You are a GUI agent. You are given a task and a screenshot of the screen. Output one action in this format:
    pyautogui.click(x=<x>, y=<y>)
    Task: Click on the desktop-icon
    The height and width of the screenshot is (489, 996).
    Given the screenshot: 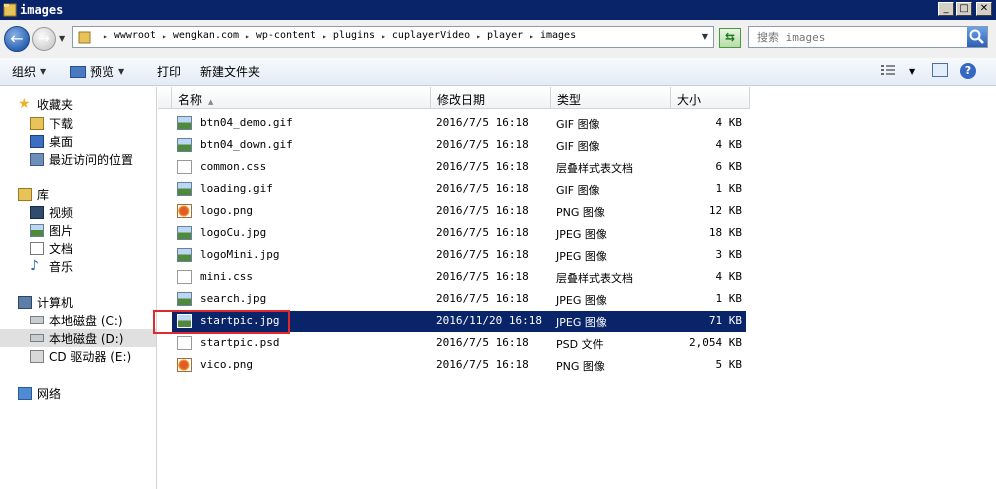 What is the action you would take?
    pyautogui.click(x=37, y=141)
    